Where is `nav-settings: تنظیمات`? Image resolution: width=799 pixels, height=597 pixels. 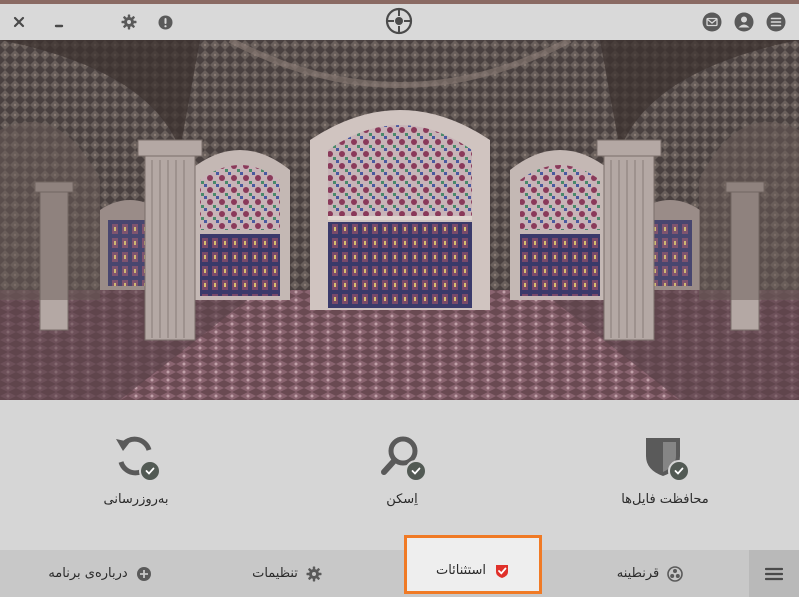
nav-settings: تنظیمات is located at coordinates (287, 573).